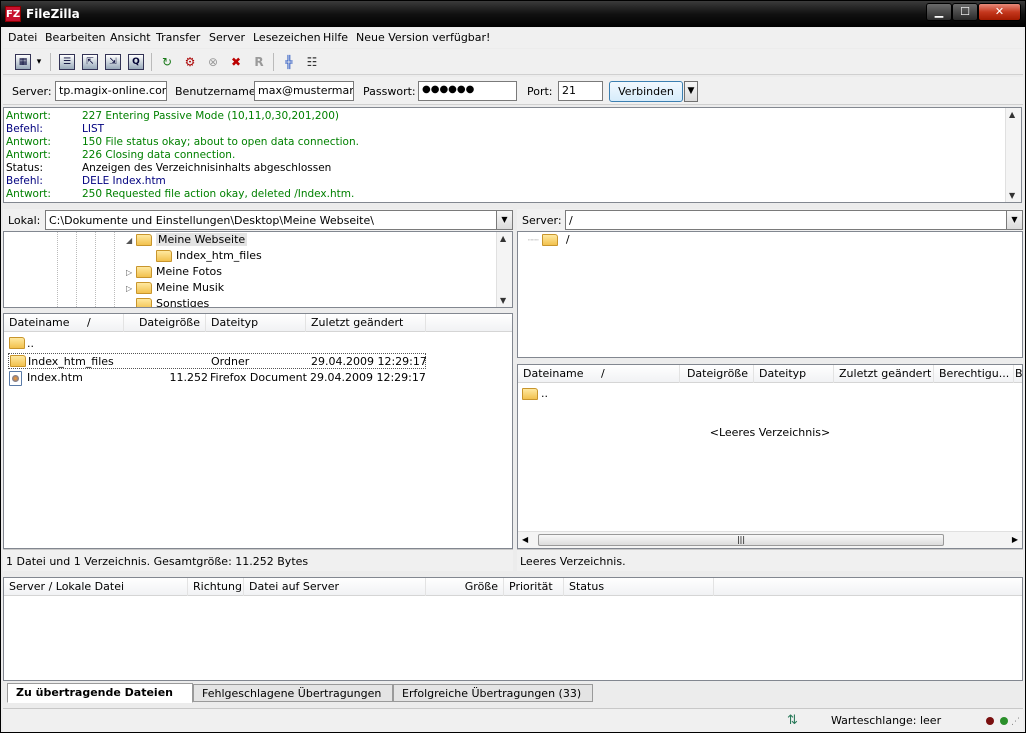 The image size is (1026, 733). What do you see at coordinates (999, 12) in the screenshot?
I see `close-button: ✕` at bounding box center [999, 12].